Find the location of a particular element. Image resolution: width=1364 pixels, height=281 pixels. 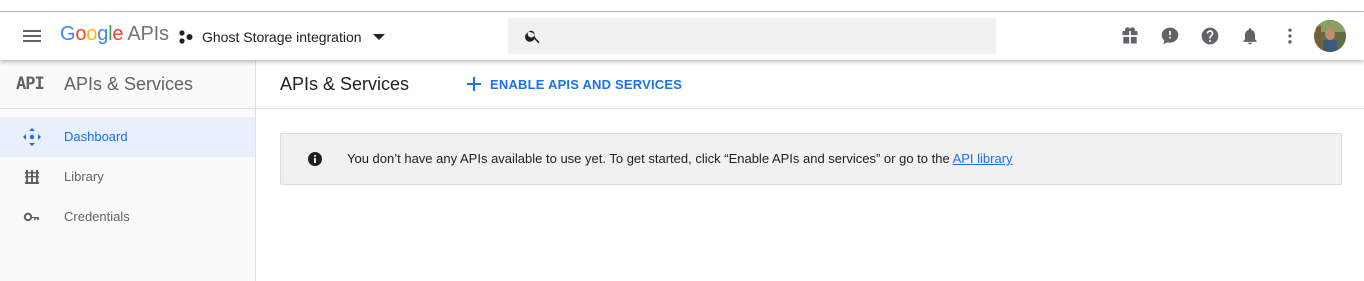

logo-google-text: Google is located at coordinates (92, 34).